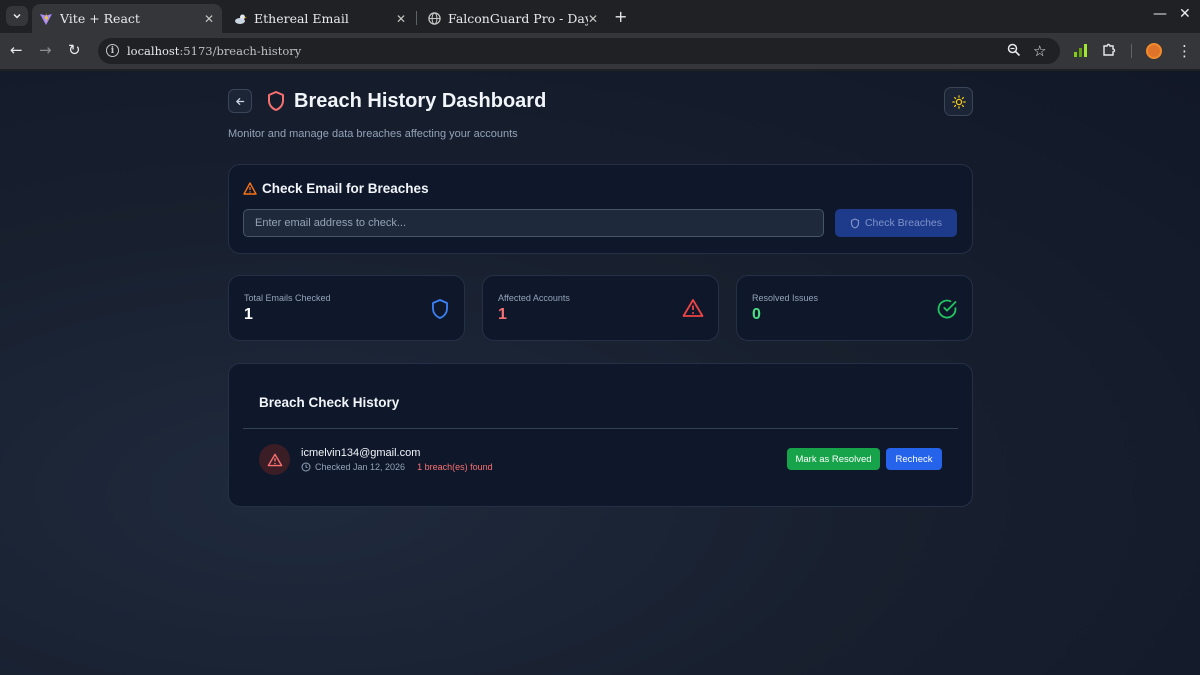  I want to click on theme-toggle-button, so click(958, 101).